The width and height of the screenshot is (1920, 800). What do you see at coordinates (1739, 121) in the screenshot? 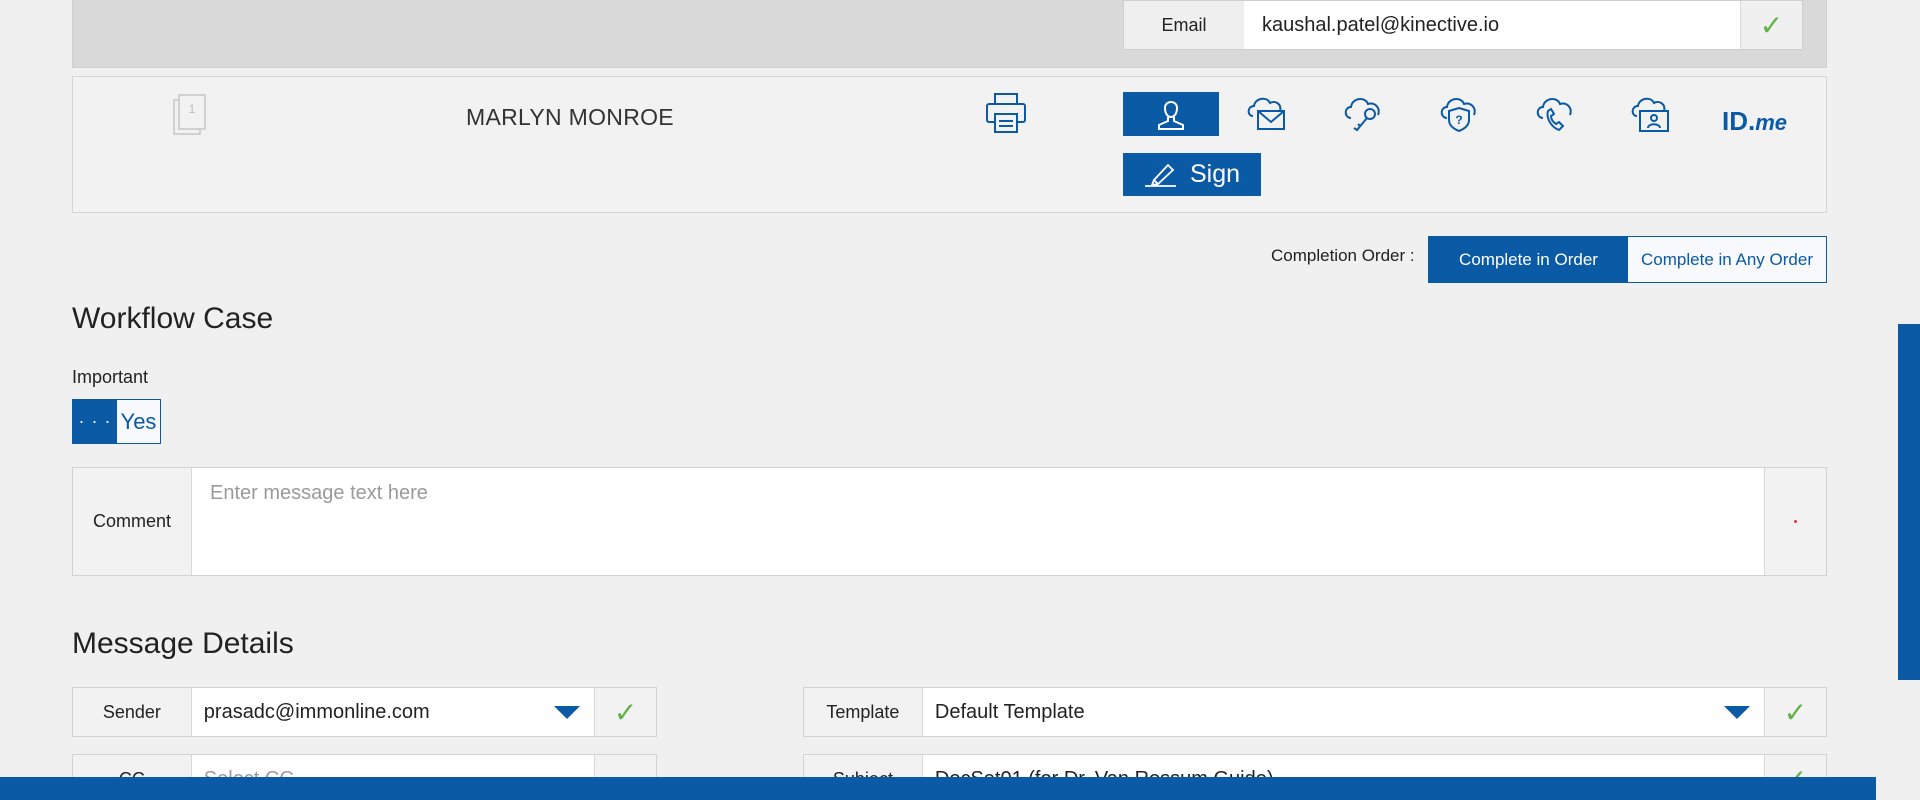
I see `idme-prefix: ID.` at bounding box center [1739, 121].